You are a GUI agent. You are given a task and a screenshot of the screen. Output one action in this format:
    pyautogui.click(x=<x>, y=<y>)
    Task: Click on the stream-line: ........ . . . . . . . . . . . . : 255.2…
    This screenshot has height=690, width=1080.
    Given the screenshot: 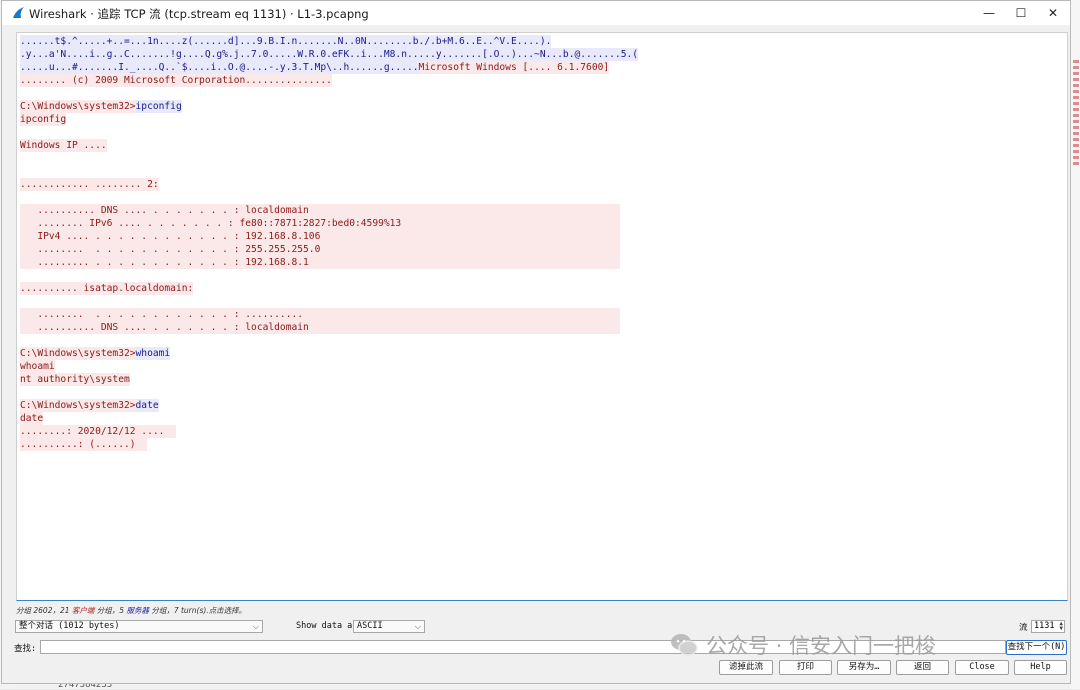 What is the action you would take?
    pyautogui.click(x=329, y=249)
    